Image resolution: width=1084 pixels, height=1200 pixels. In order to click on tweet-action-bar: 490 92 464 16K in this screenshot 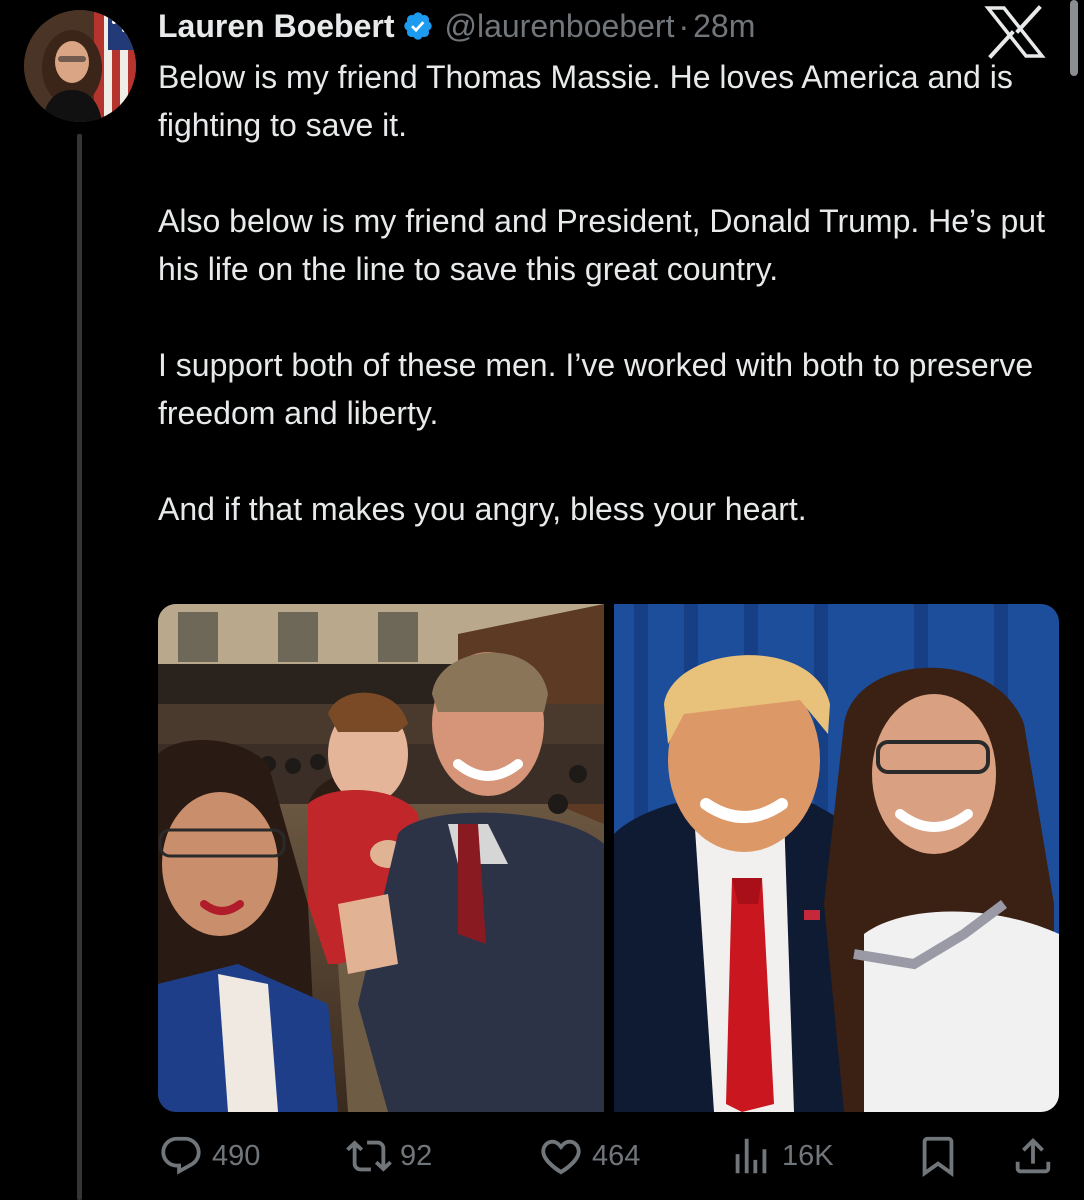, I will do `click(610, 1156)`.